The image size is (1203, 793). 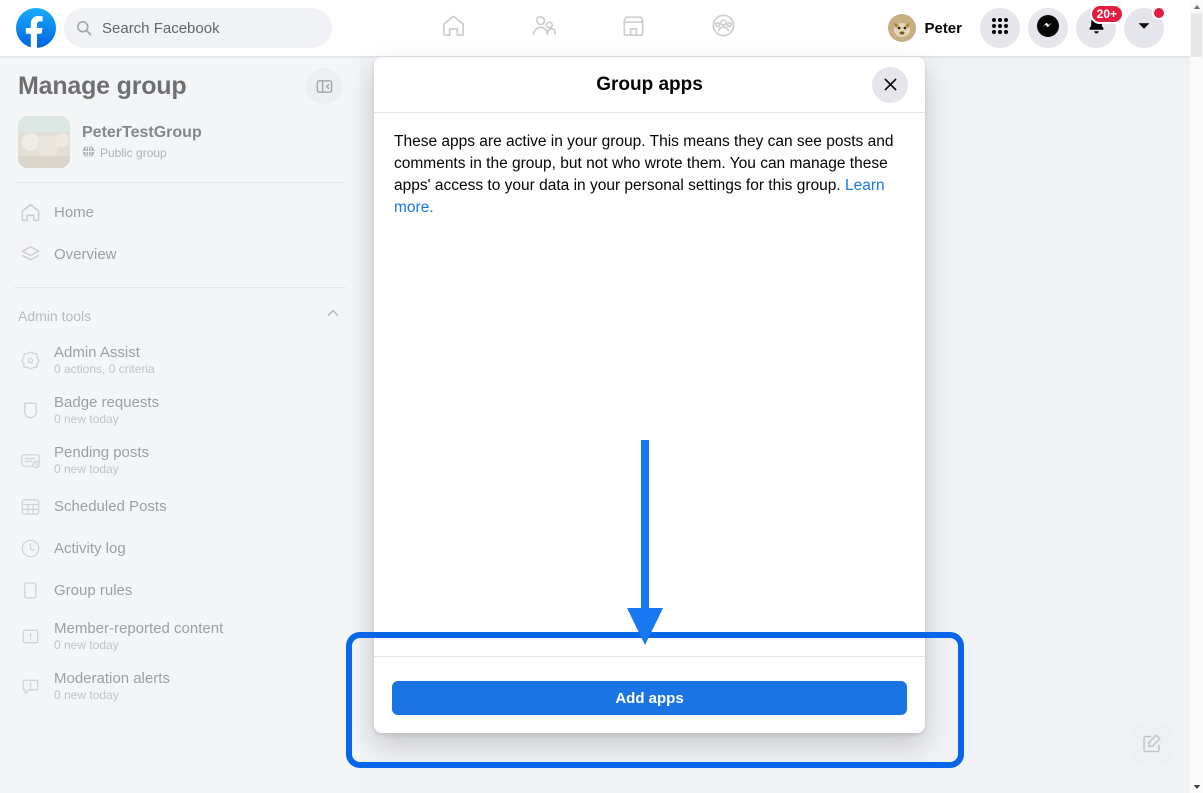 What do you see at coordinates (55, 315) in the screenshot?
I see `sidebar-section-label: Admin tools` at bounding box center [55, 315].